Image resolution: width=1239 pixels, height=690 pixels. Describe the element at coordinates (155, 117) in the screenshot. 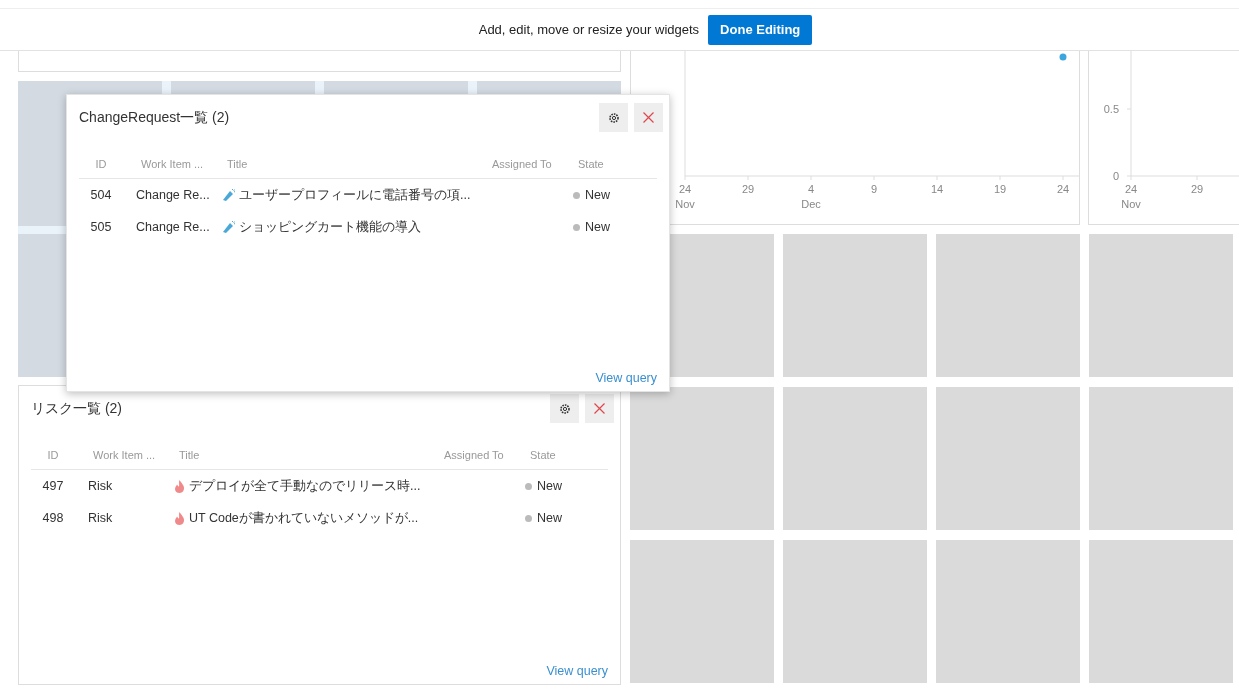

I see `widget-title: ChangeRequest一覧 (2)` at that location.